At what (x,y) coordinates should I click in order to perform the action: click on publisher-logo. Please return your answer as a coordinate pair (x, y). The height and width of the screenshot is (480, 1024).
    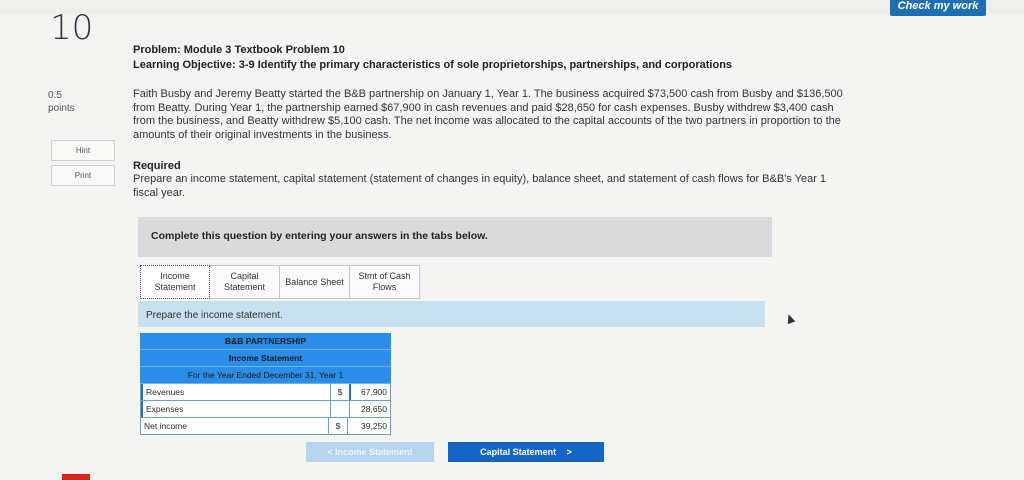
    Looking at the image, I should click on (76, 477).